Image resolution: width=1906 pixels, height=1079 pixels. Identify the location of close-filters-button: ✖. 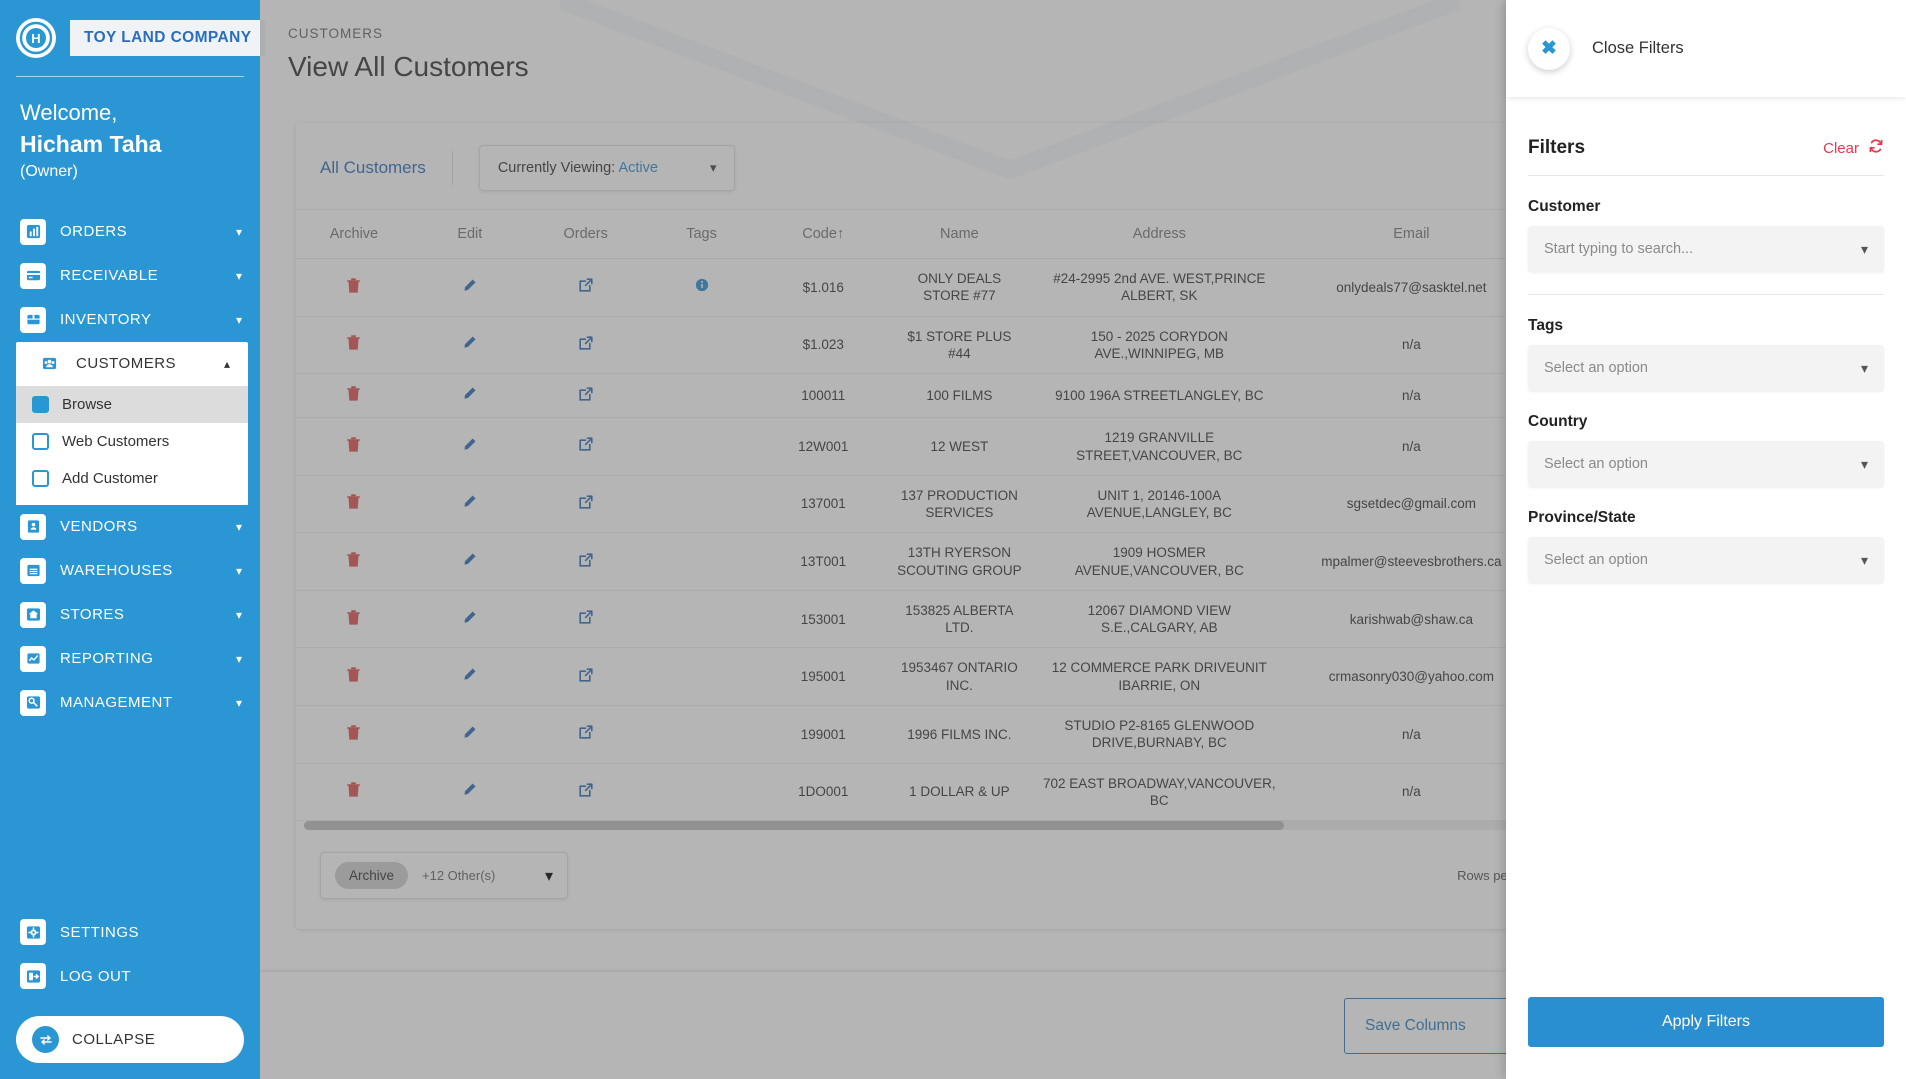
(1549, 48).